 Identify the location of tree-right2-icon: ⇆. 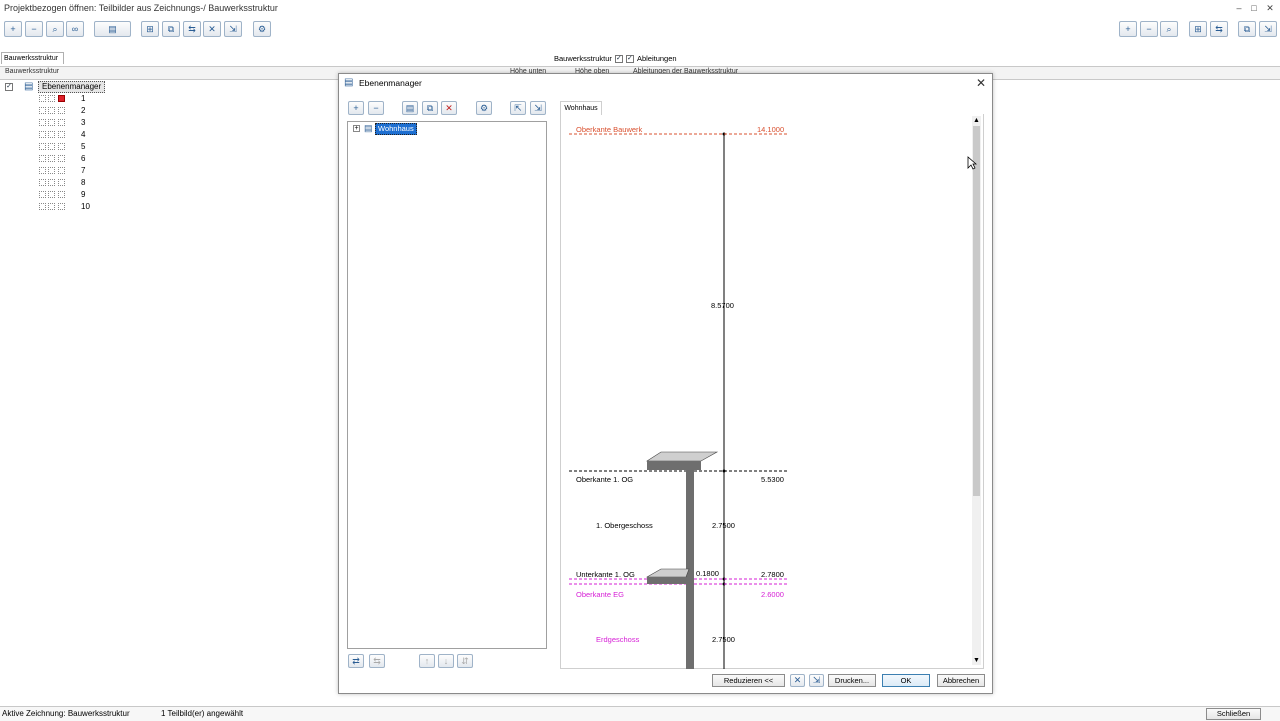
(1219, 29).